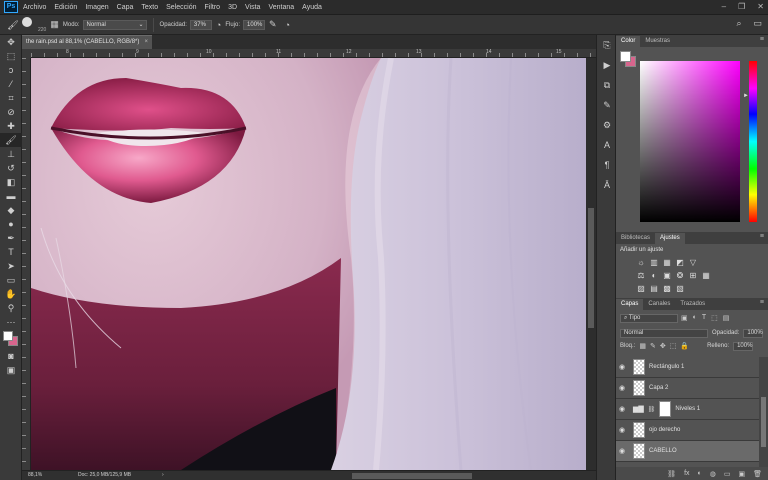 The width and height of the screenshot is (768, 480). What do you see at coordinates (693, 275) in the screenshot?
I see `channel-mixer-icon: ⊞` at bounding box center [693, 275].